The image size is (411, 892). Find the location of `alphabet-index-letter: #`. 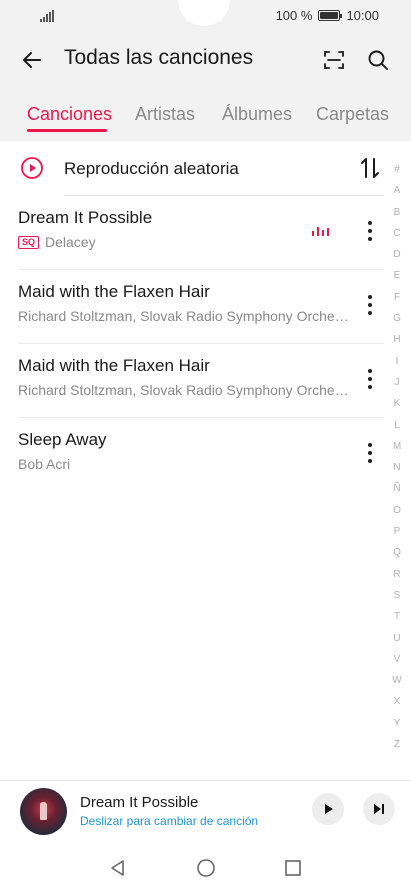

alphabet-index-letter: # is located at coordinates (397, 169).